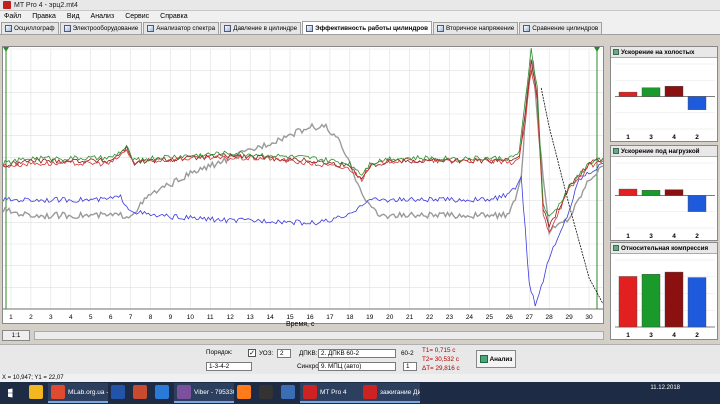 This screenshot has width=720, height=404. What do you see at coordinates (470, 317) in the screenshot?
I see `x-tick-label: 24` at bounding box center [470, 317].